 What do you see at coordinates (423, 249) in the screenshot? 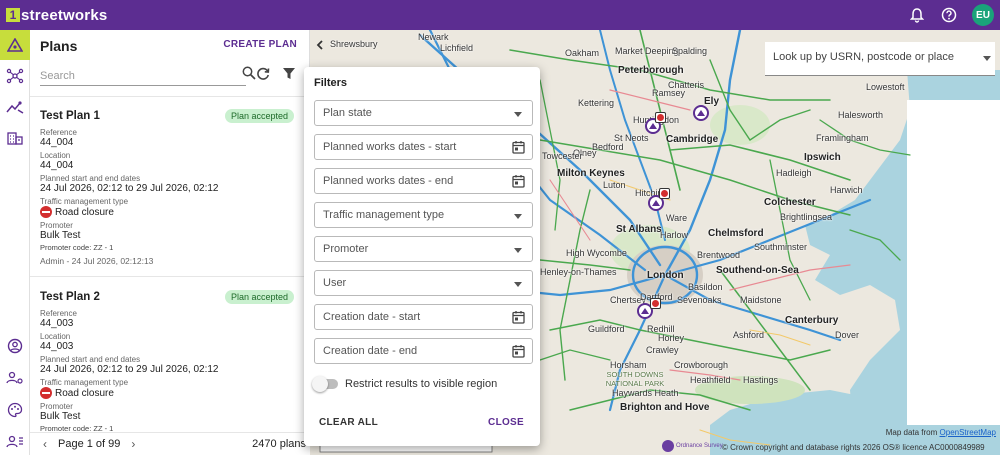
I see `promoter-select: Promoter` at bounding box center [423, 249].